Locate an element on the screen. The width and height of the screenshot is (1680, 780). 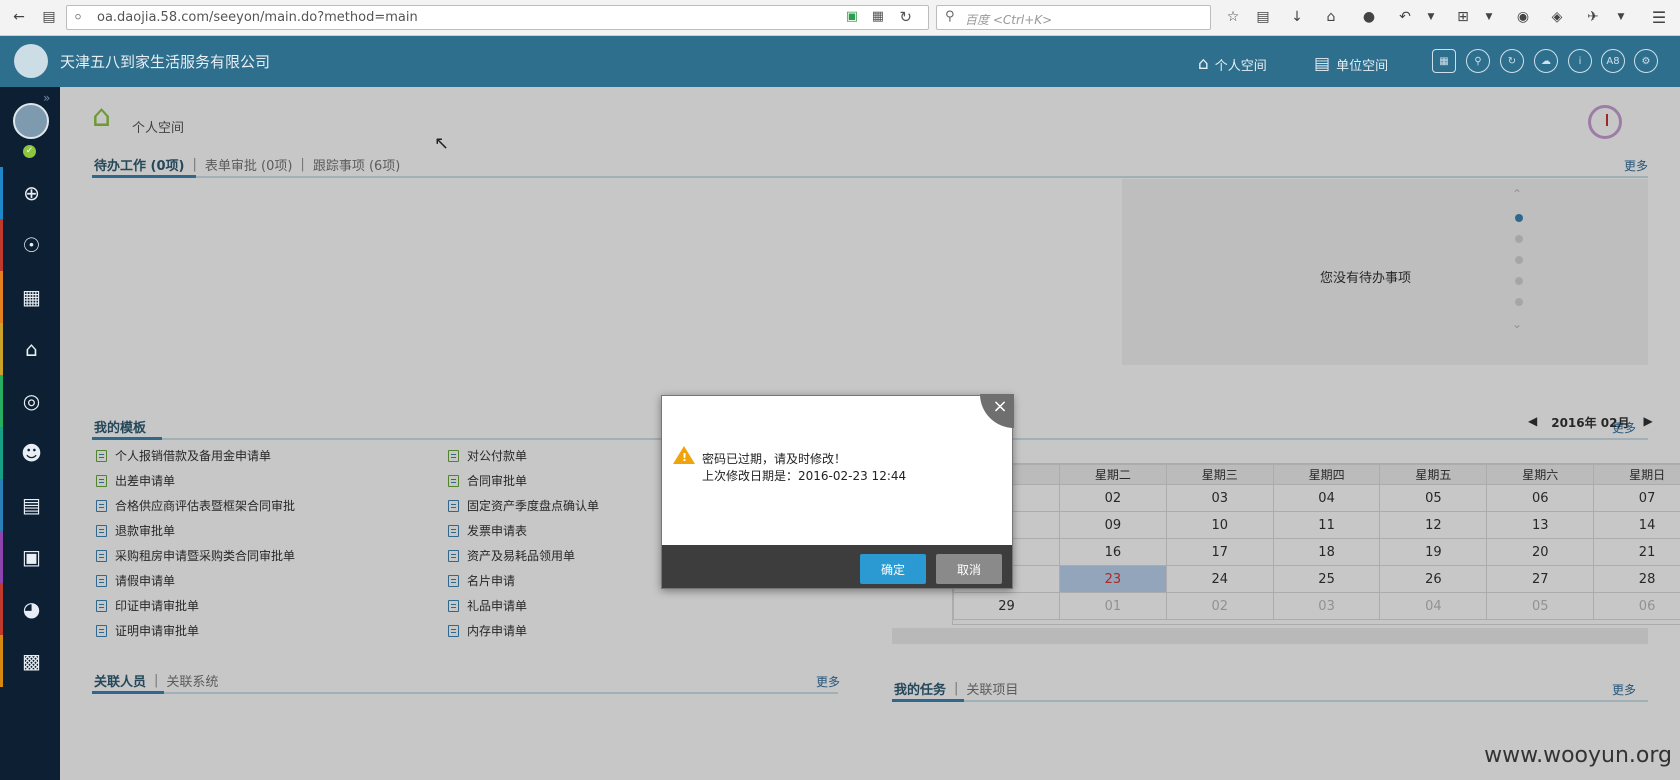
back-arrow-icon: ← is located at coordinates (19, 17).